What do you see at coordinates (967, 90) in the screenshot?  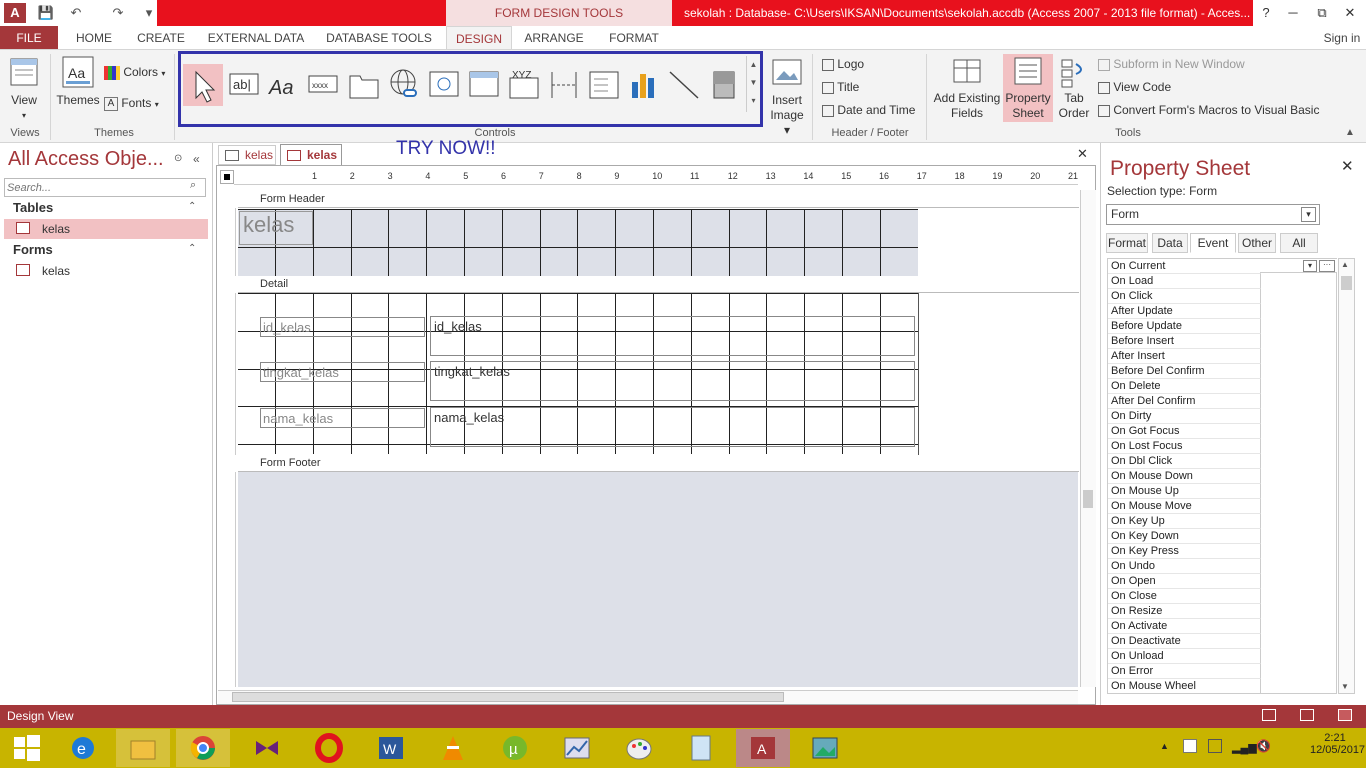 I see `add-existing-fields-button: Add Existing Fields` at bounding box center [967, 90].